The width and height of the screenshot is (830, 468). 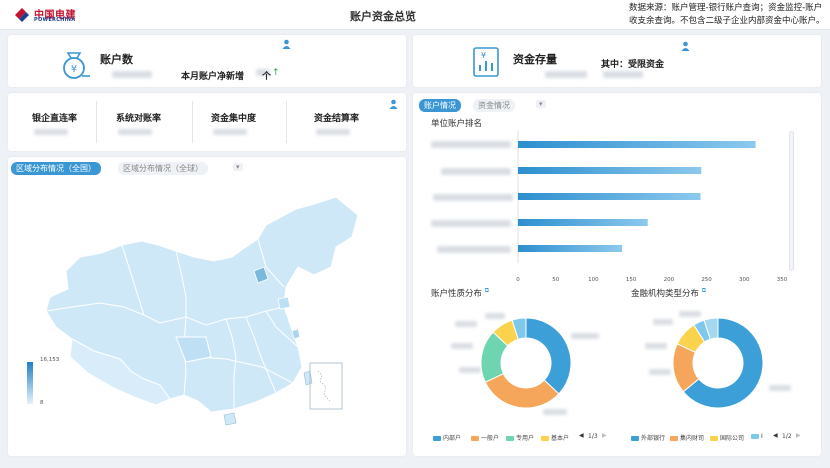 I want to click on x-tick-label: 150, so click(x=631, y=279).